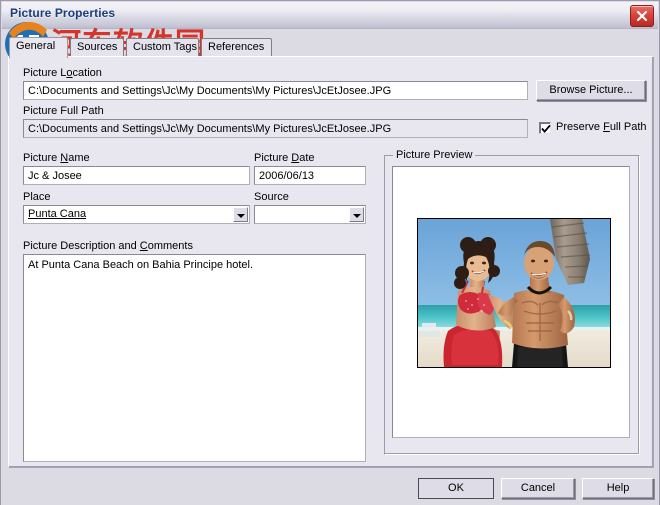 The width and height of the screenshot is (660, 505). What do you see at coordinates (456, 488) in the screenshot?
I see `ok-button: OK` at bounding box center [456, 488].